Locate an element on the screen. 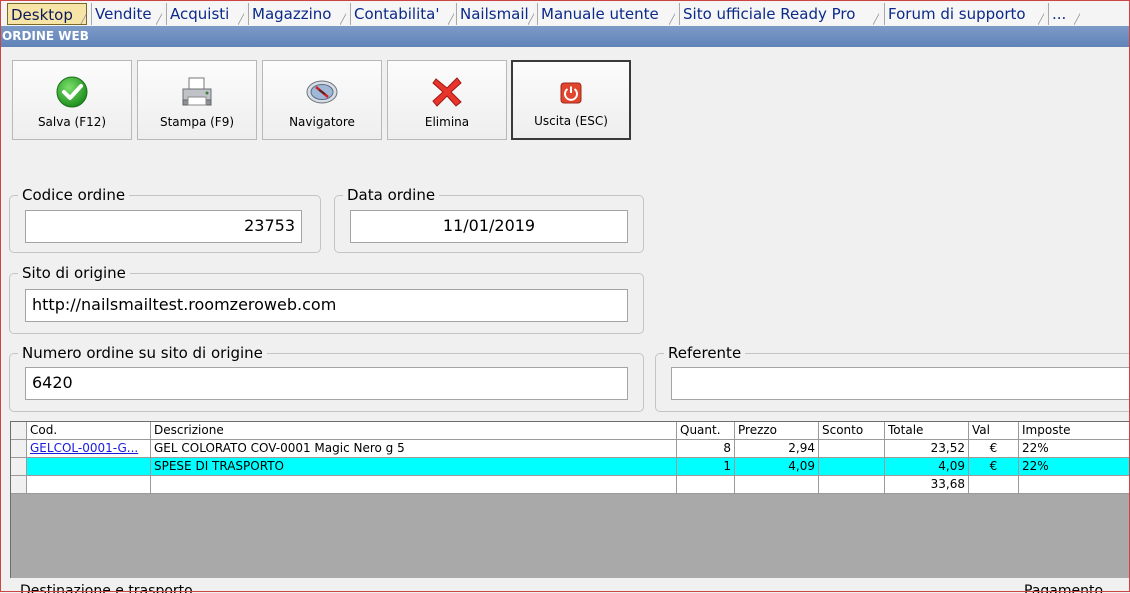 This screenshot has width=1130, height=593. cell-quant: 8 is located at coordinates (706, 449).